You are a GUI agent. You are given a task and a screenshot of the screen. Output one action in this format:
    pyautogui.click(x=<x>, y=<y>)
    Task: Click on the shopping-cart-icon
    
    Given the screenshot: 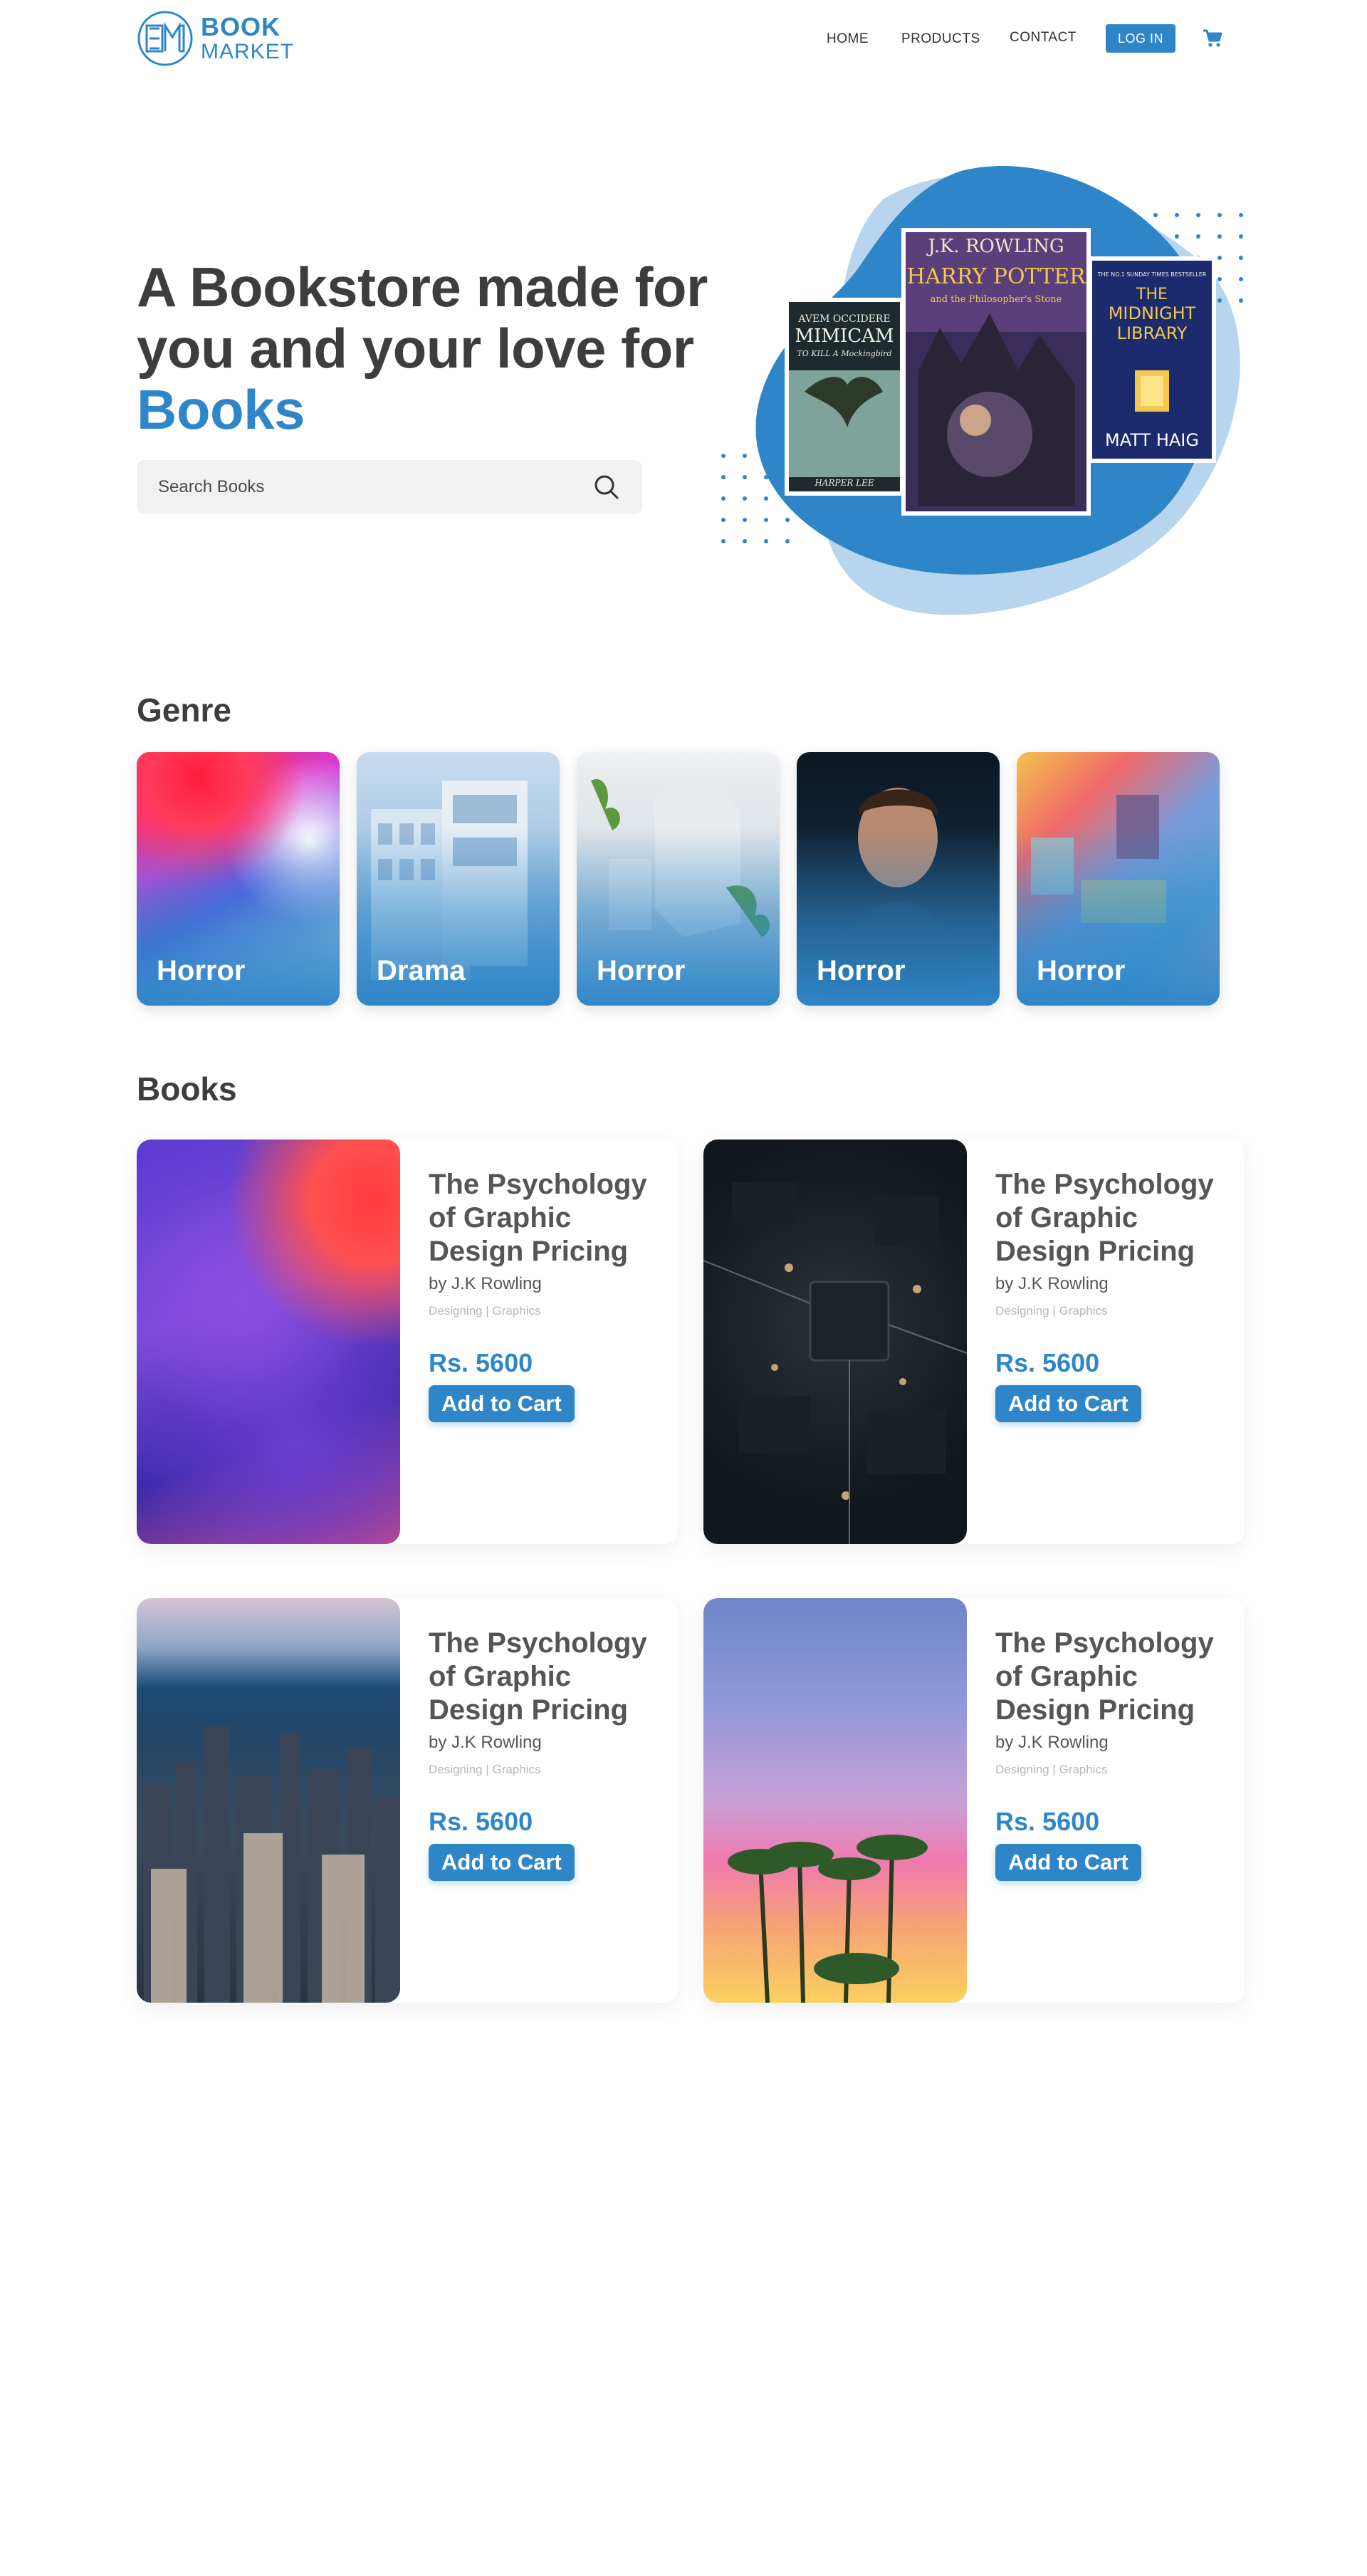 What is the action you would take?
    pyautogui.click(x=1212, y=38)
    